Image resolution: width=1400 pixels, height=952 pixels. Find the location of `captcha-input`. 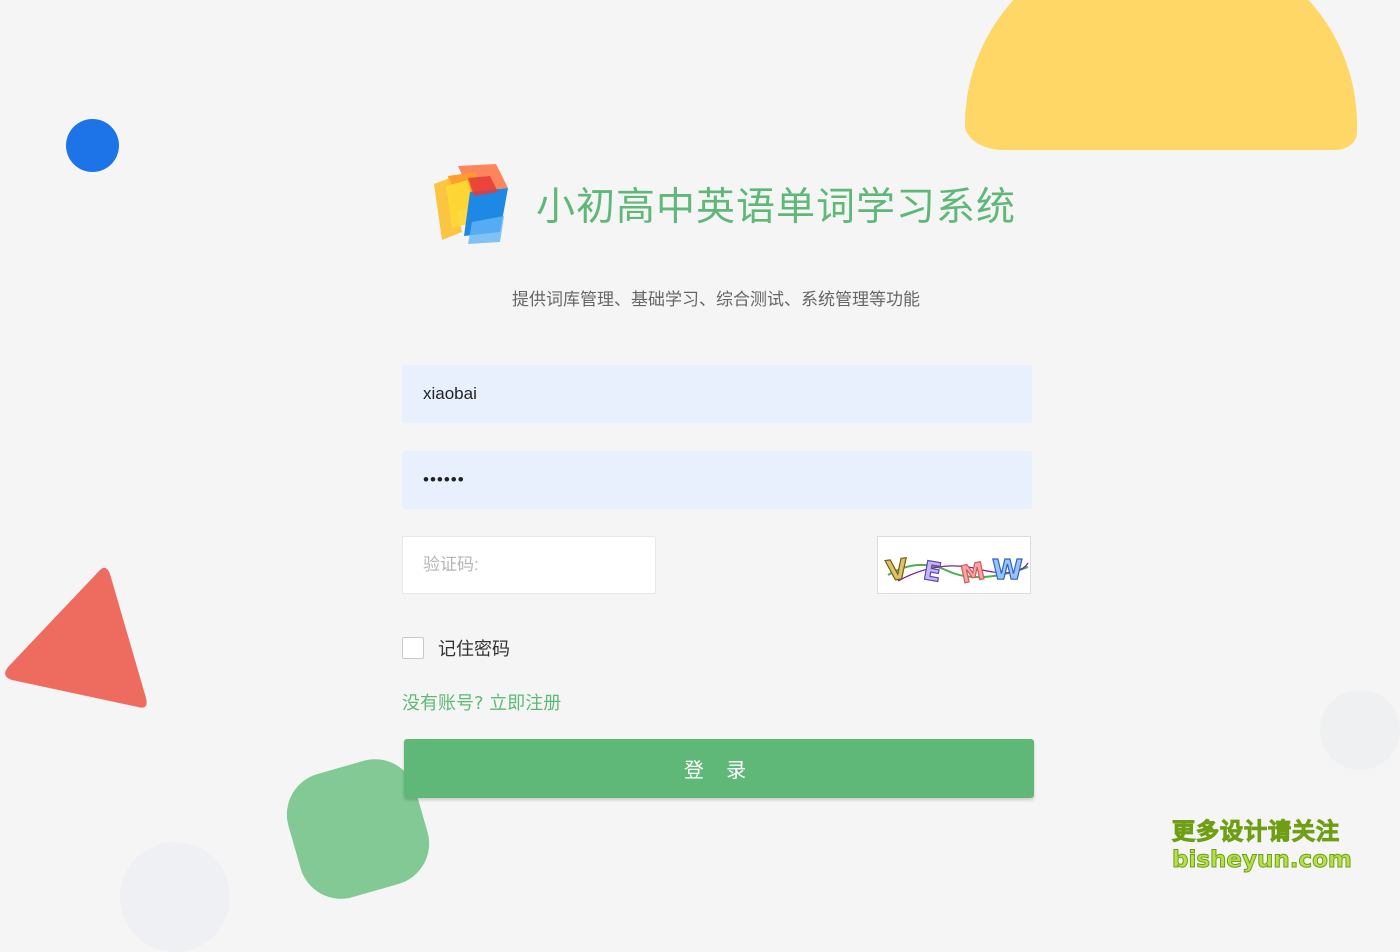

captcha-input is located at coordinates (529, 565).